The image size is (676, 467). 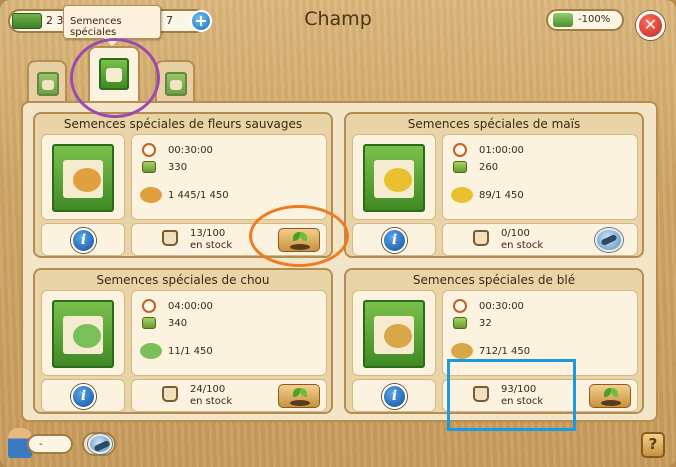 I want to click on xp-value: 260, so click(x=489, y=167).